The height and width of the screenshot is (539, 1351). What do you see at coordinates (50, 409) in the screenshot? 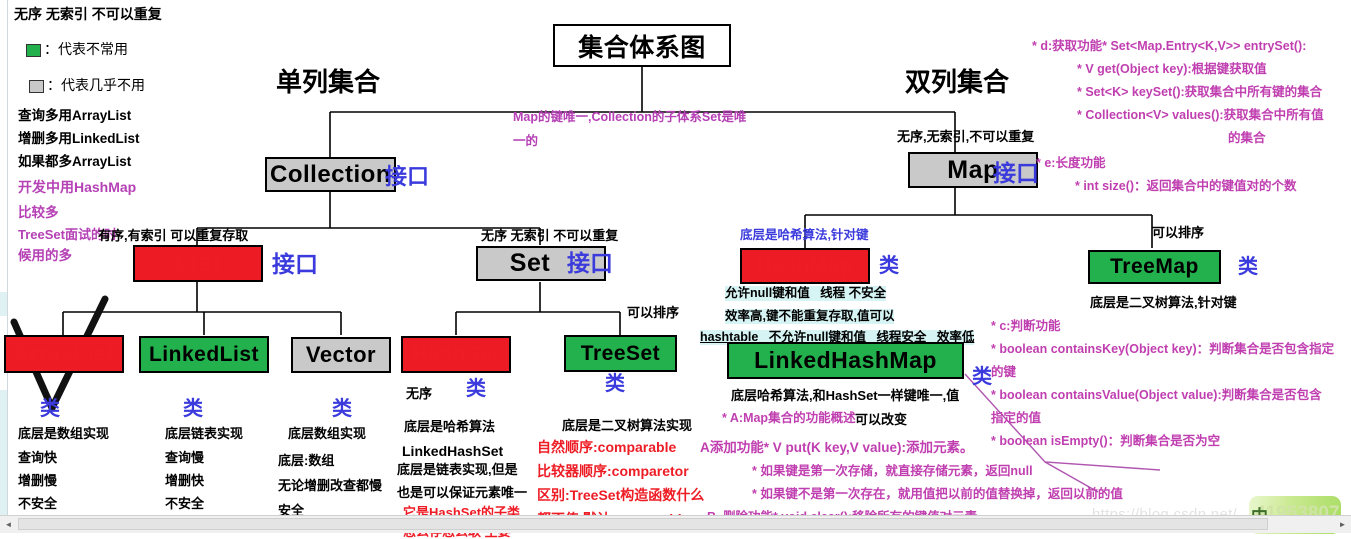
I see `node-arraylist-tag: 类` at bounding box center [50, 409].